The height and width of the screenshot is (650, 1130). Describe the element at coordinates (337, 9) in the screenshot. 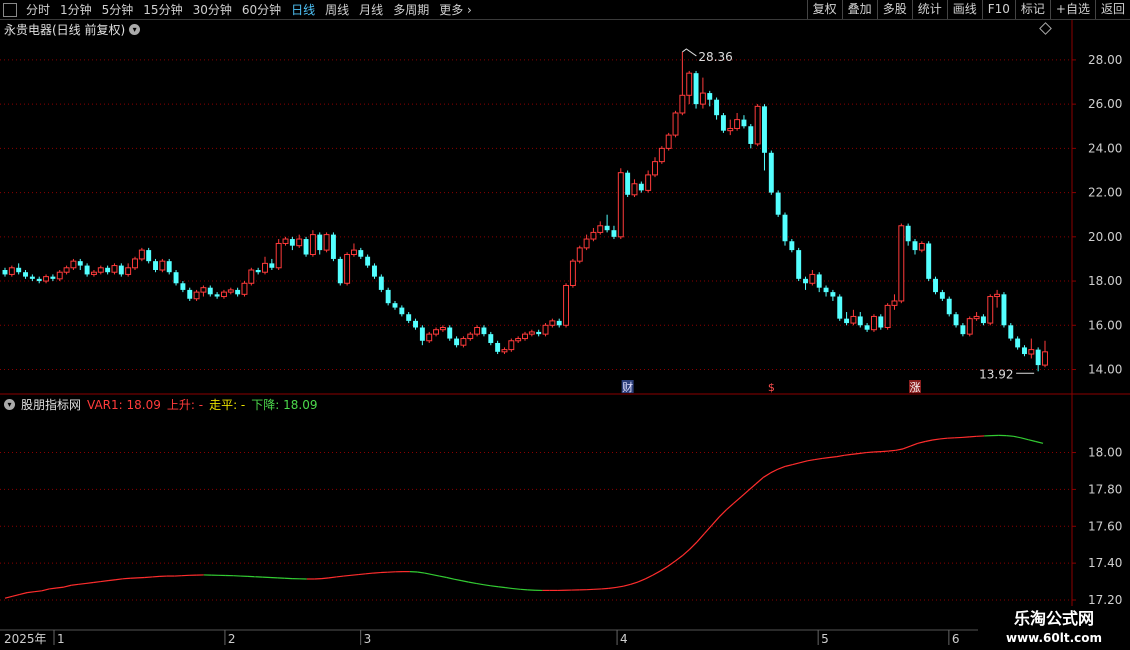

I see `period-weekly: 周线` at that location.